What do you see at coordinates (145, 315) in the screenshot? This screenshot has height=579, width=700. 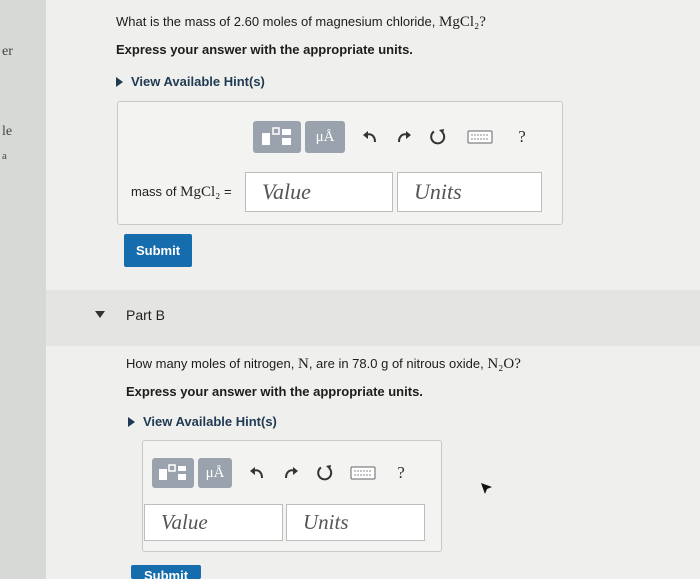 I see `part-b-title: Part B` at bounding box center [145, 315].